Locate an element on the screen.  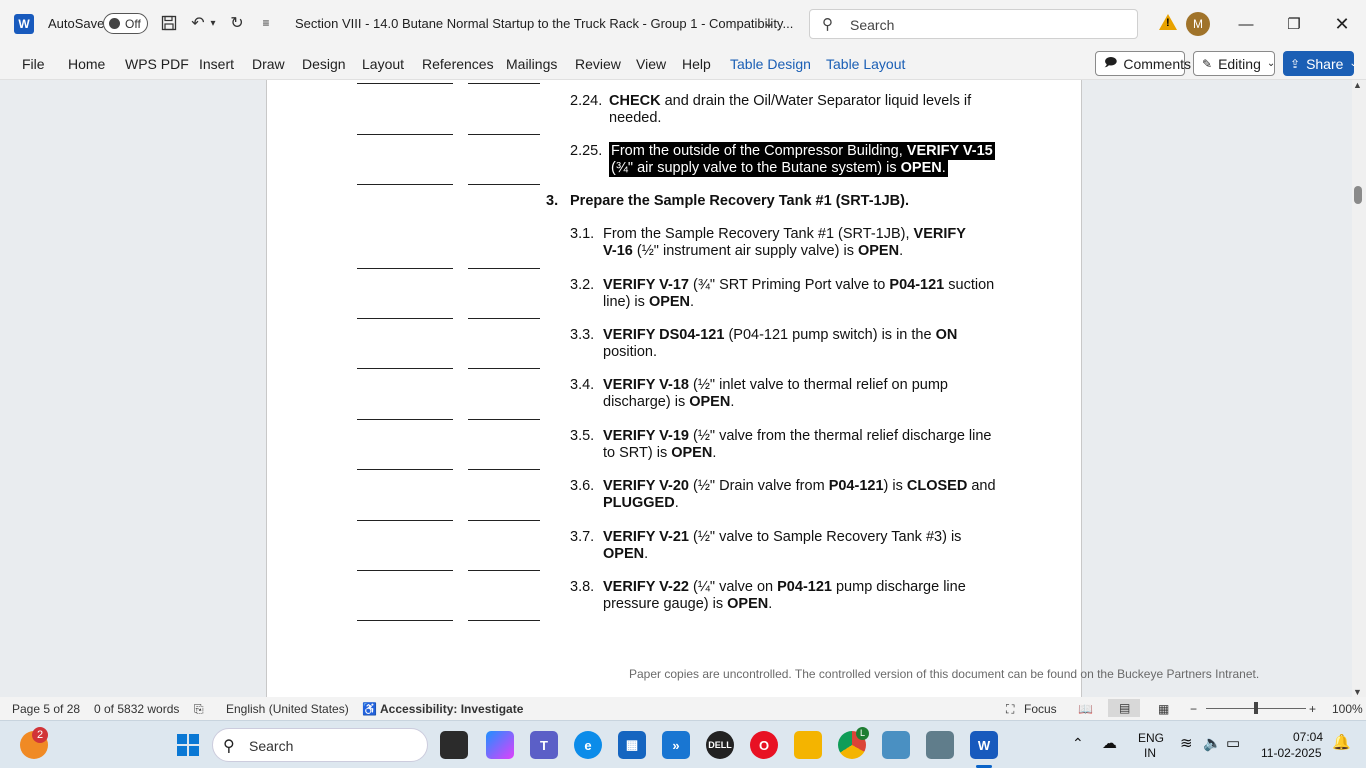
customize-toolbar-icon: ≡ is located at coordinates (266, 23).